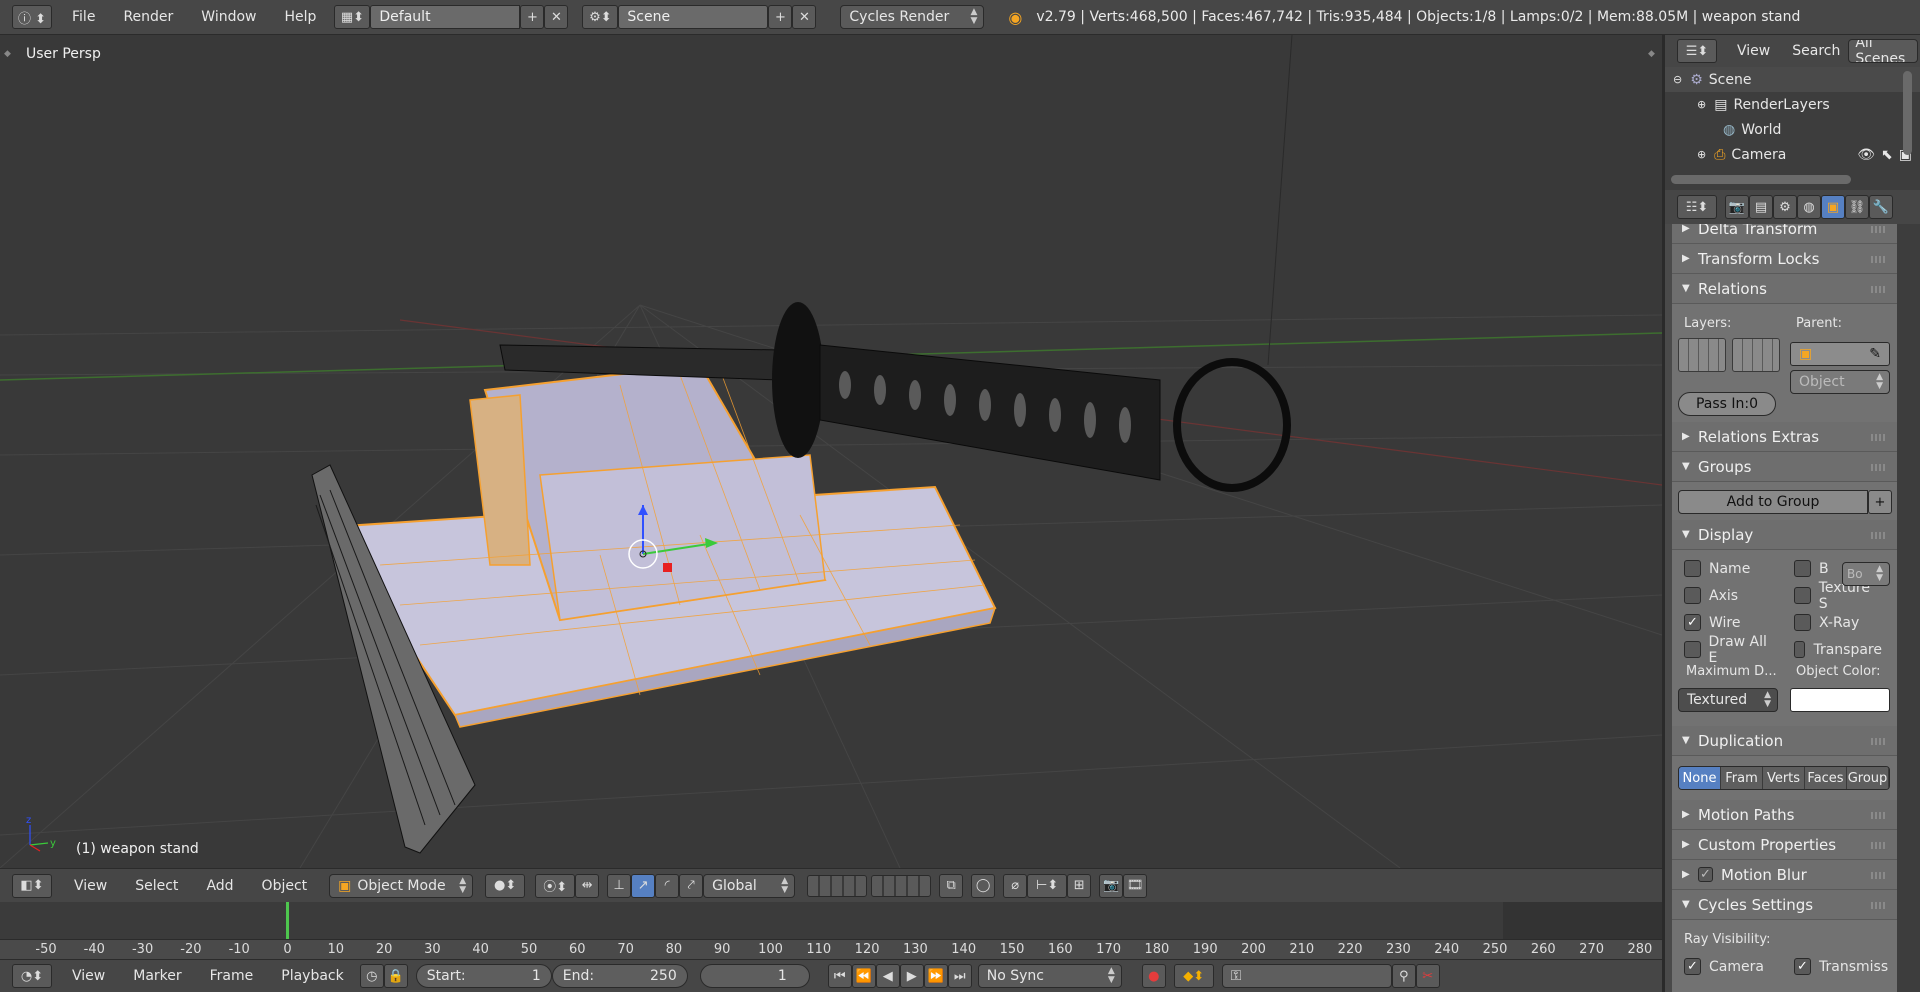  What do you see at coordinates (863, 976) in the screenshot?
I see `jump-keyframe-back-icon: ⏪` at bounding box center [863, 976].